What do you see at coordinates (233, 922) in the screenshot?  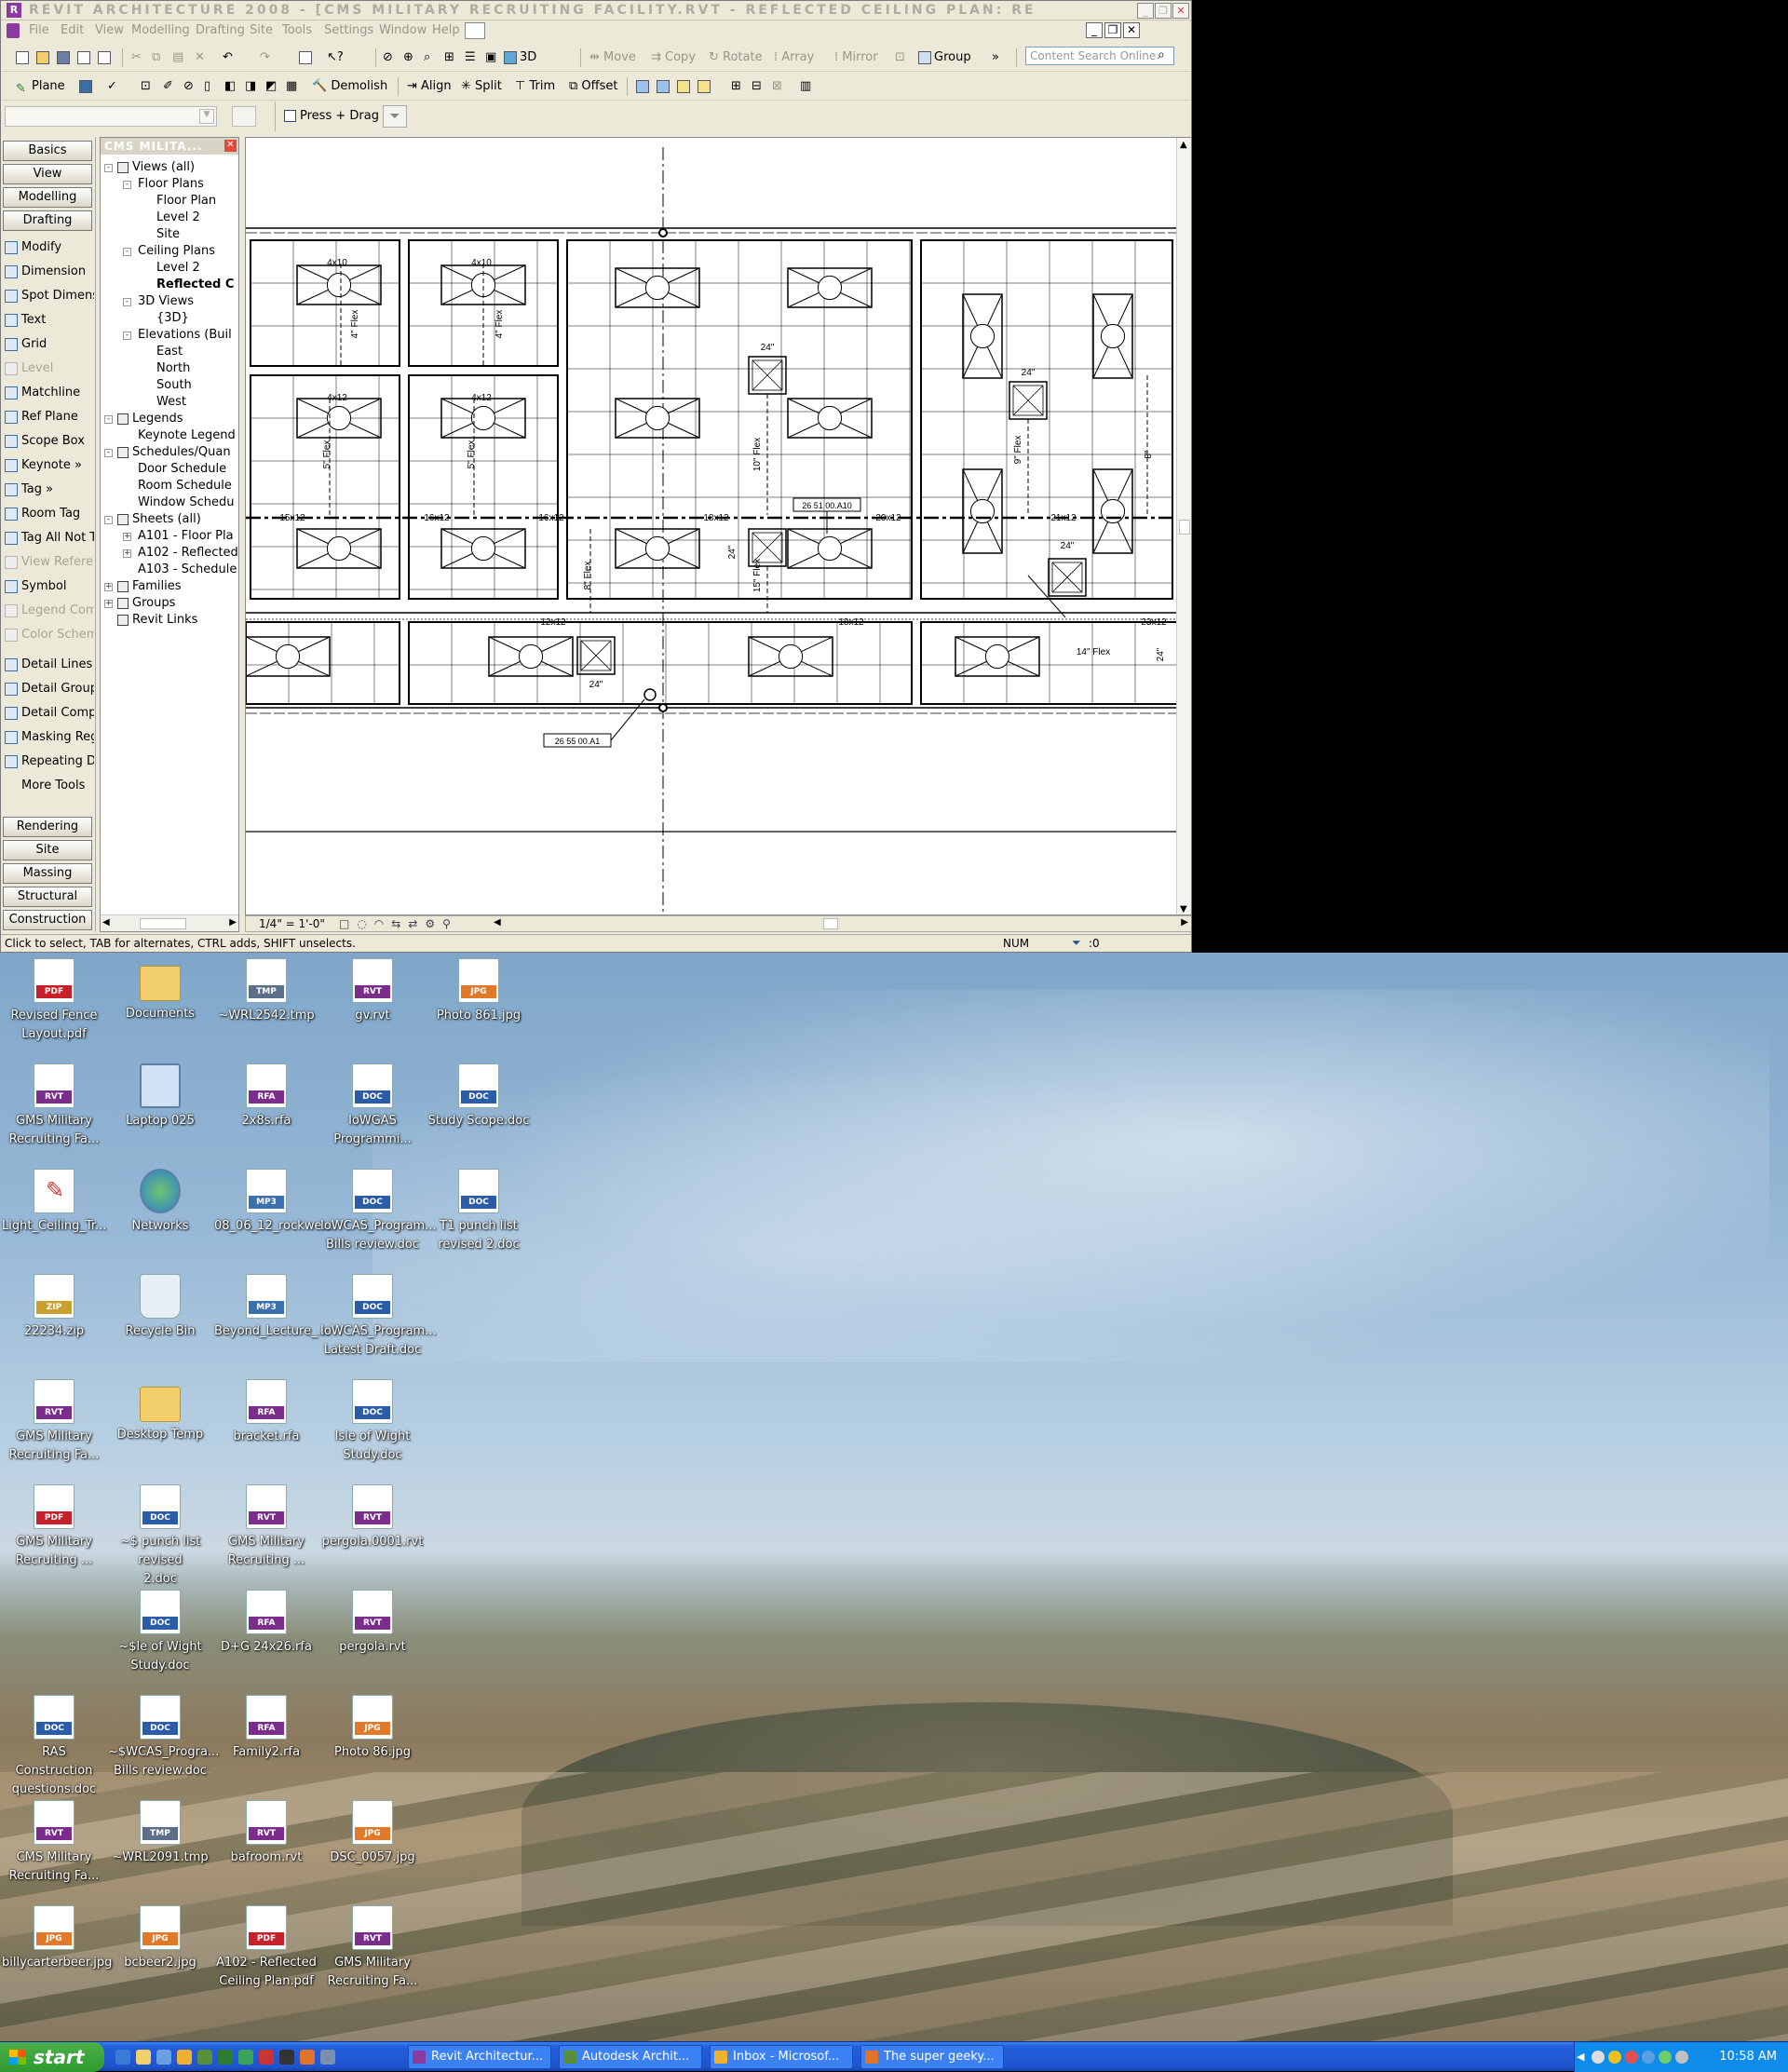 I see `scroll-right-icon: ▶` at bounding box center [233, 922].